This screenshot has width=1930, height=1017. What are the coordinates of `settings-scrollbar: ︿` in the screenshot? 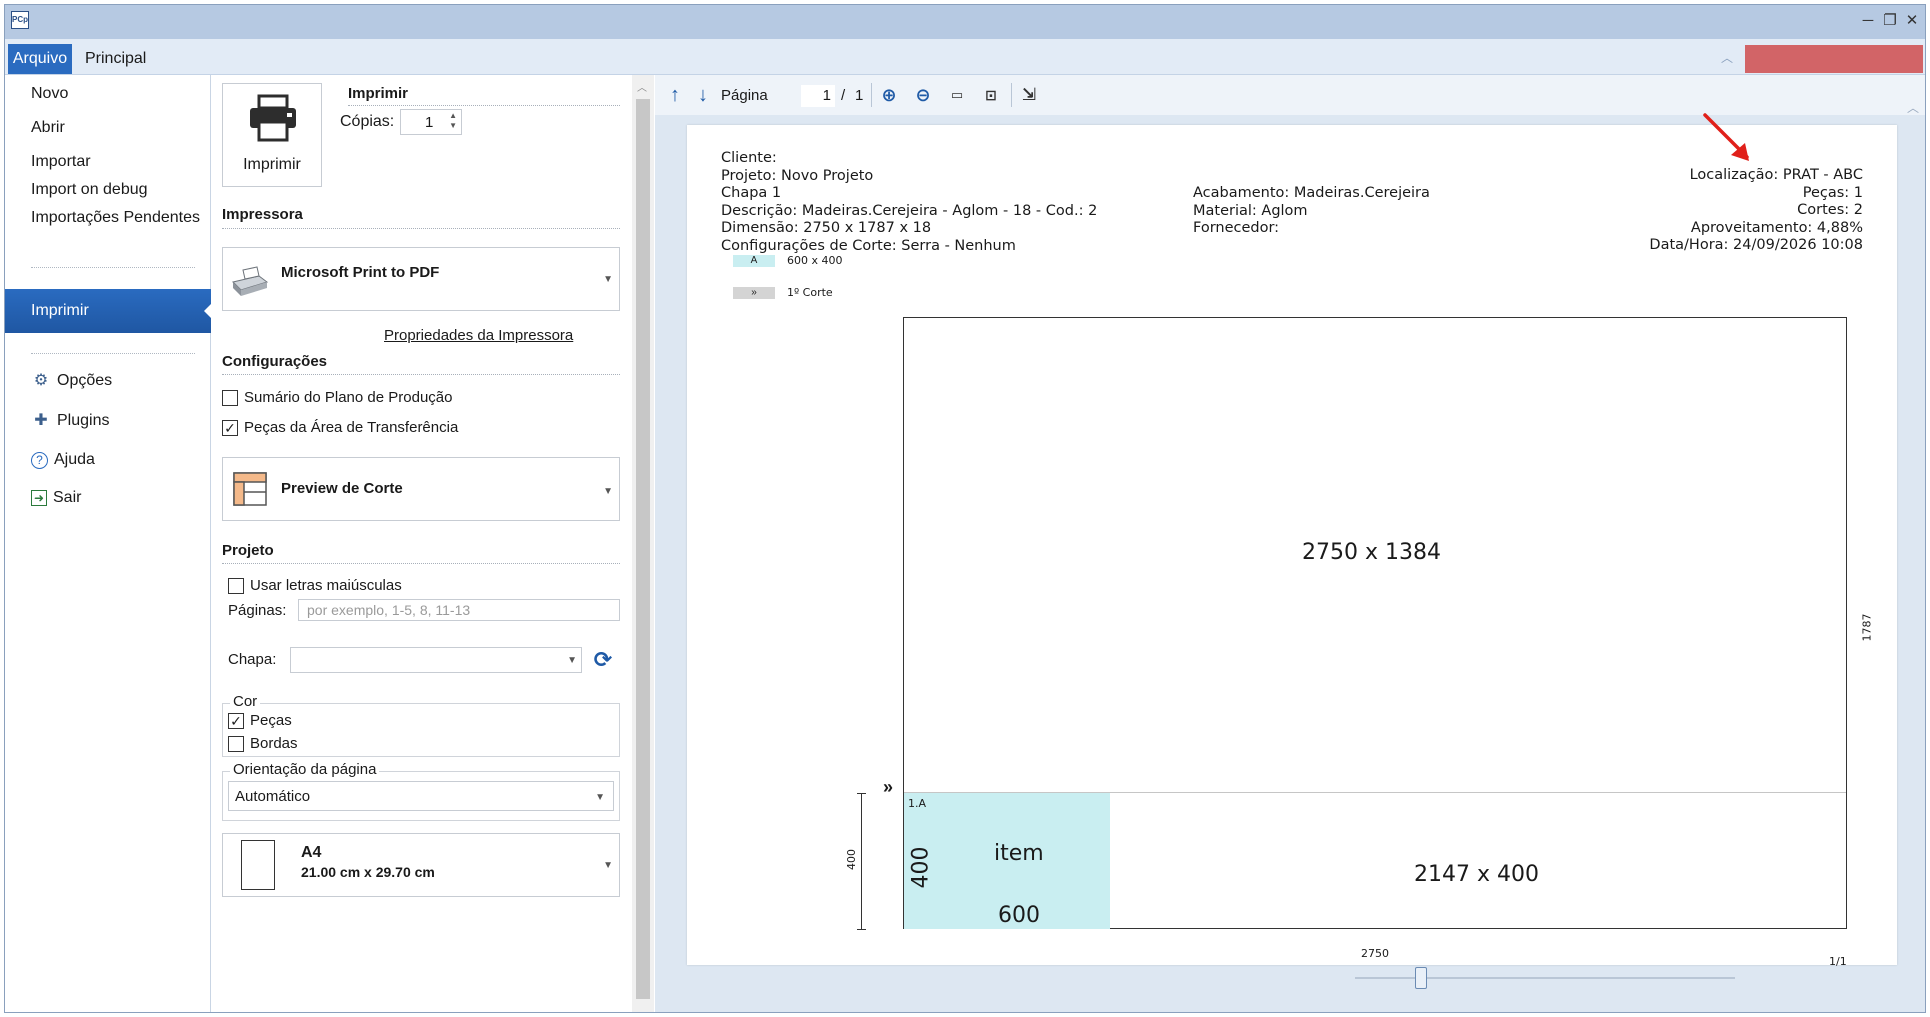 It's located at (643, 543).